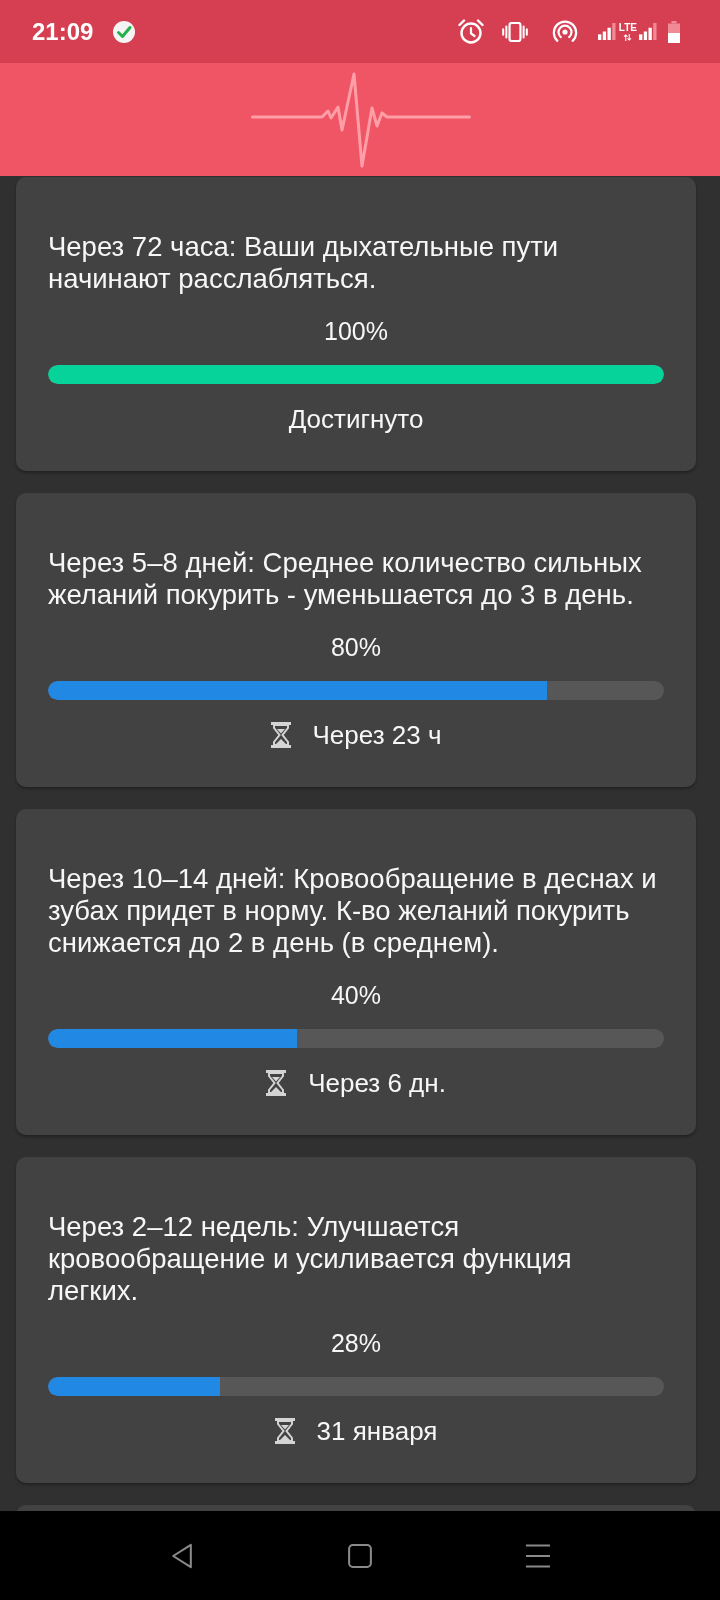 Image resolution: width=720 pixels, height=1600 pixels. Describe the element at coordinates (356, 419) in the screenshot. I see `milestone-status: Достигнуто` at that location.